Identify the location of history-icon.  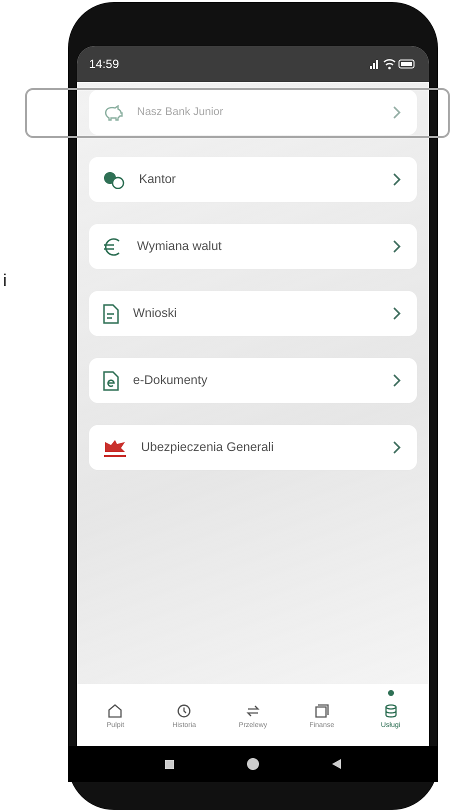
(184, 711).